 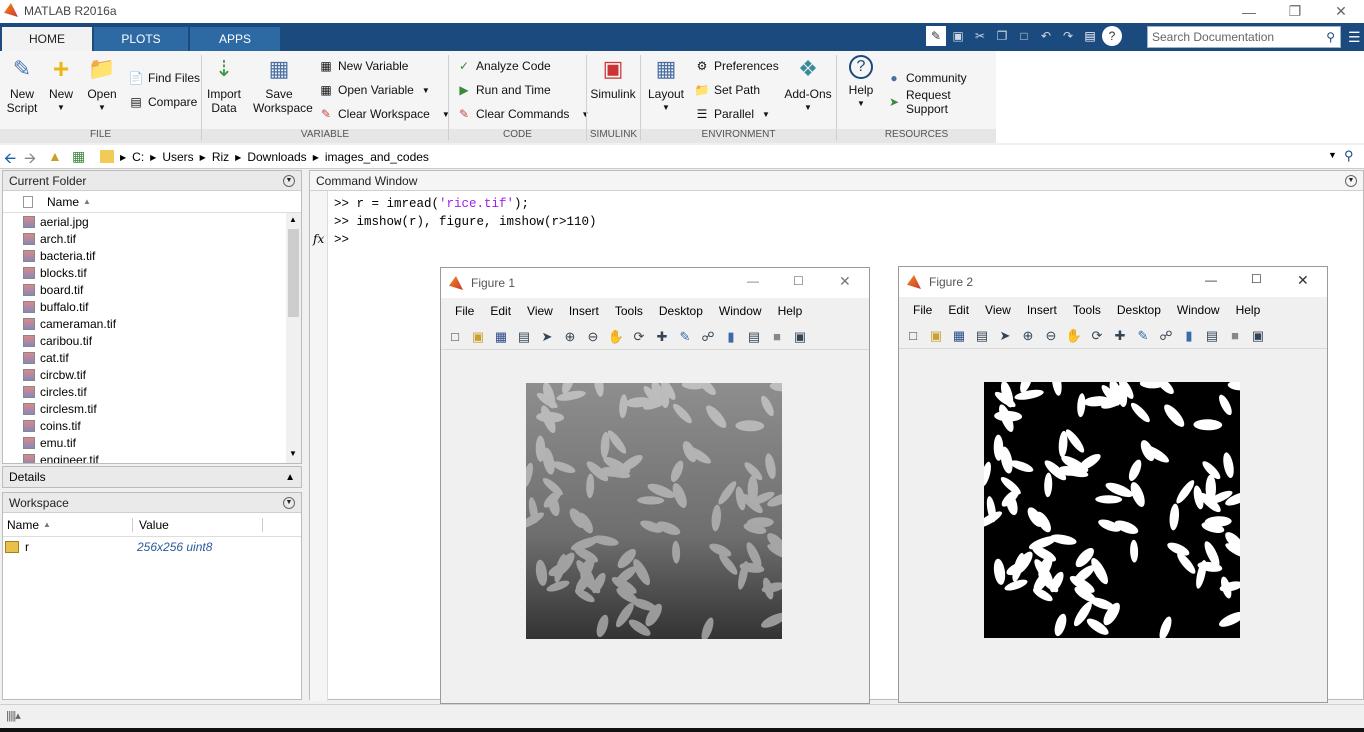 I want to click on list-item: aerial.jpg, so click(x=152, y=221).